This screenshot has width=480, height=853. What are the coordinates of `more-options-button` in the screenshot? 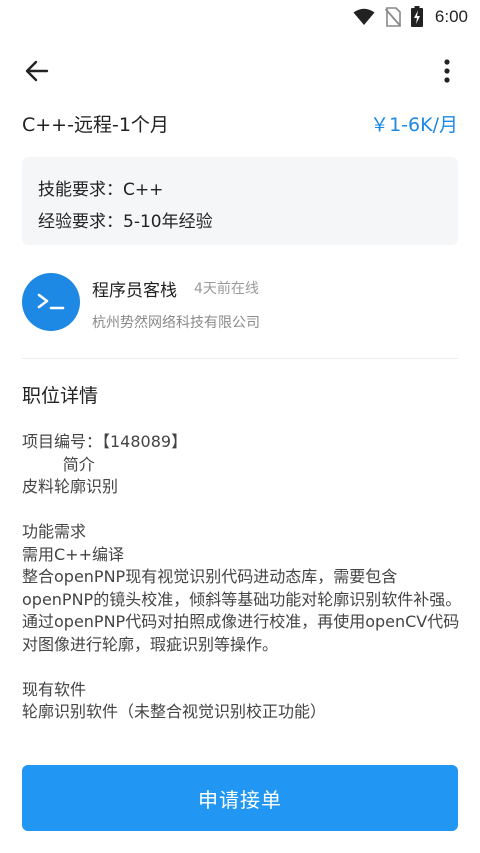 It's located at (447, 71).